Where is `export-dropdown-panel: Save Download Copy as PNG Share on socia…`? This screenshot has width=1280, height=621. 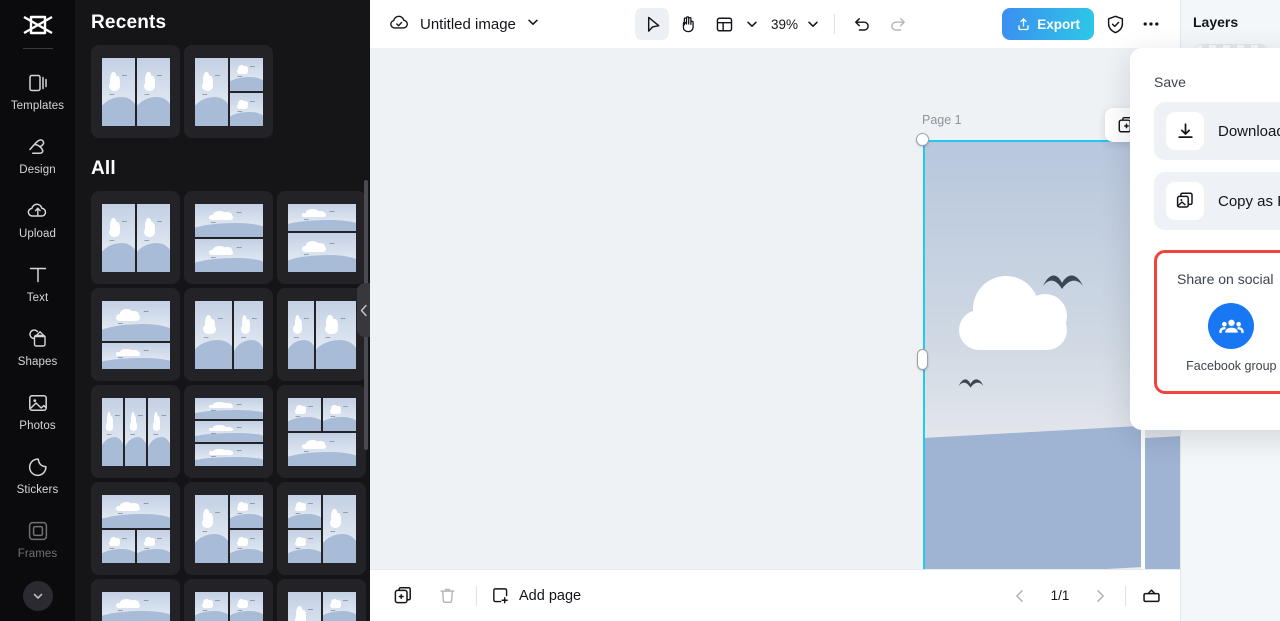
export-dropdown-panel: Save Download Copy as PNG Share on socia… is located at coordinates (1205, 239).